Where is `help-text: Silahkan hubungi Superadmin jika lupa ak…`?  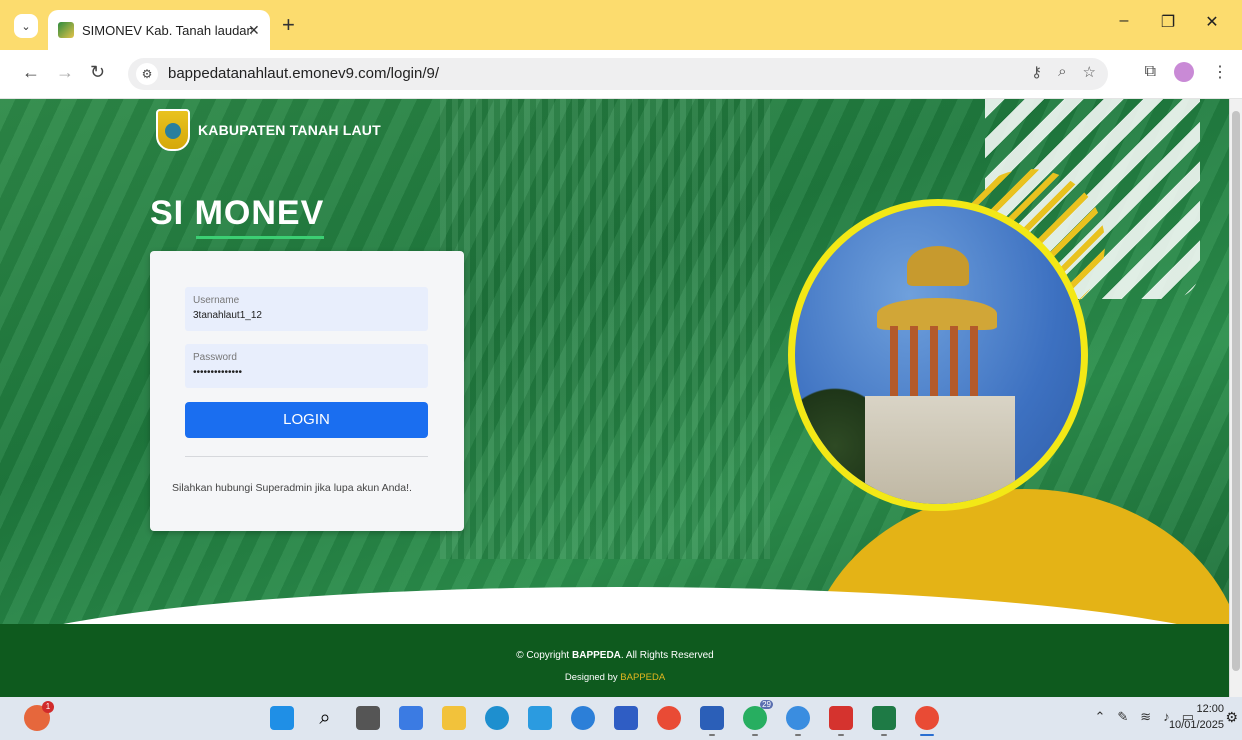
help-text: Silahkan hubungi Superadmin jika lupa ak… is located at coordinates (292, 488).